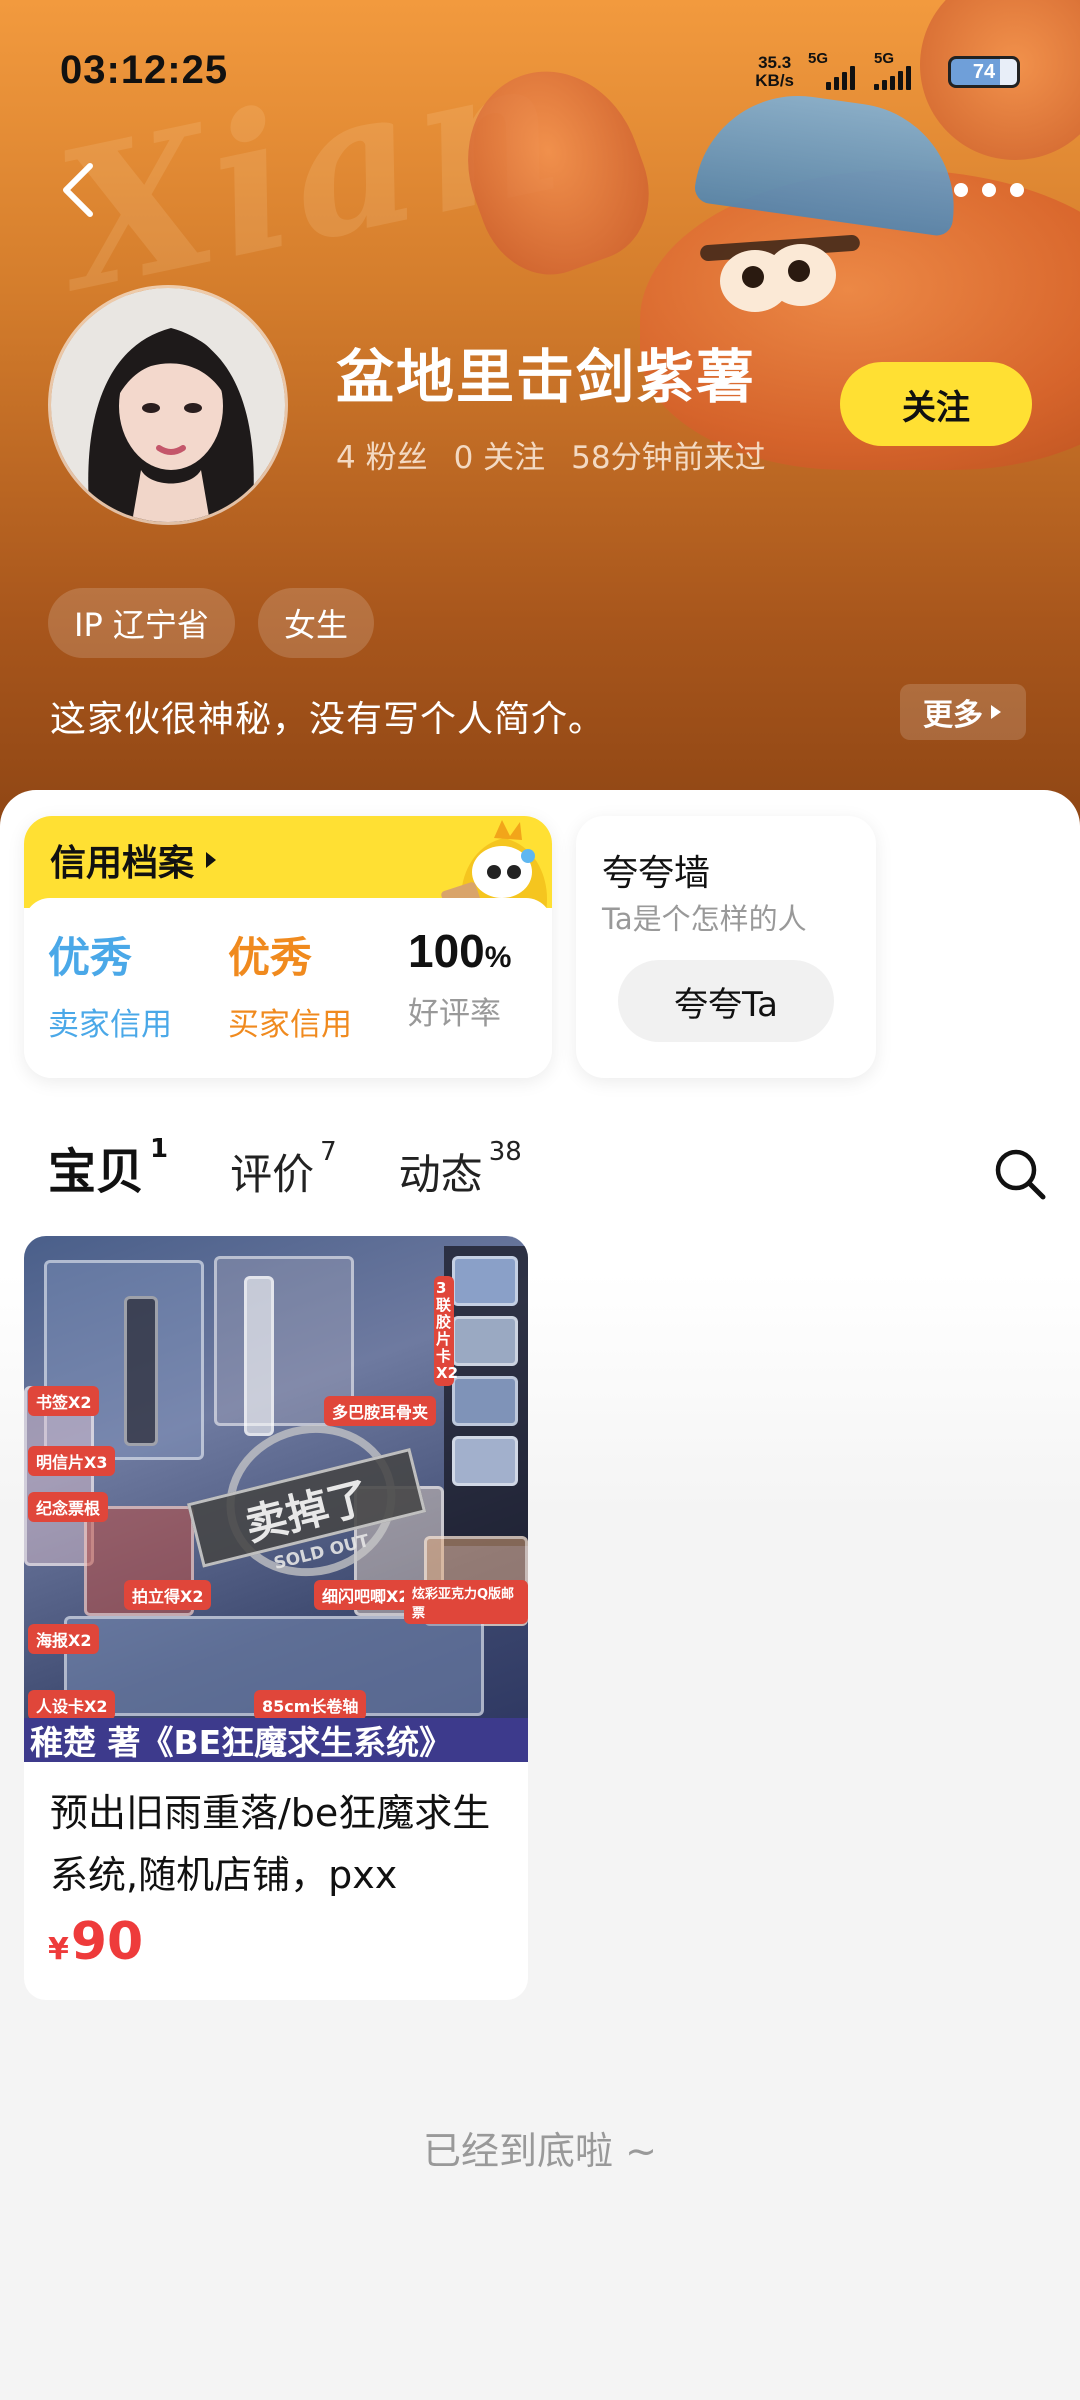  Describe the element at coordinates (134, 860) in the screenshot. I see `credit-title: 信用档案` at that location.